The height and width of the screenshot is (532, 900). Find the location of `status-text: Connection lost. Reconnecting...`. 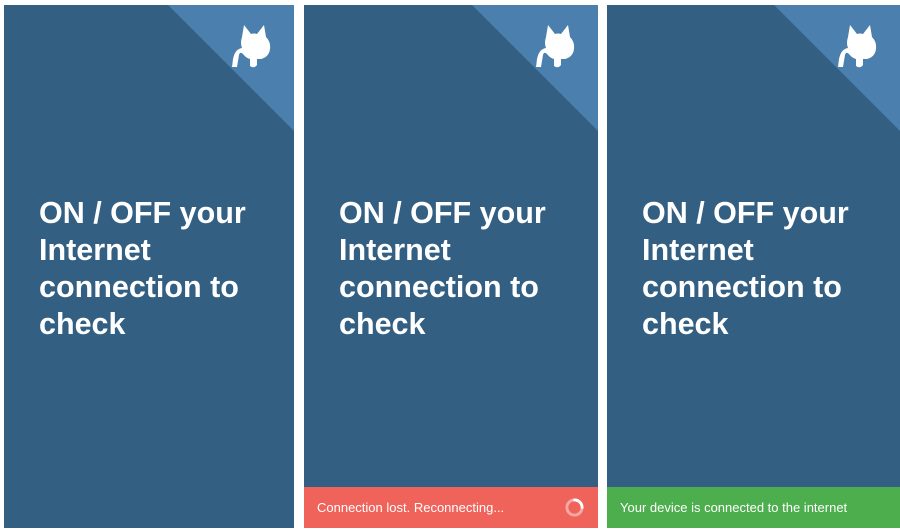

status-text: Connection lost. Reconnecting... is located at coordinates (411, 507).